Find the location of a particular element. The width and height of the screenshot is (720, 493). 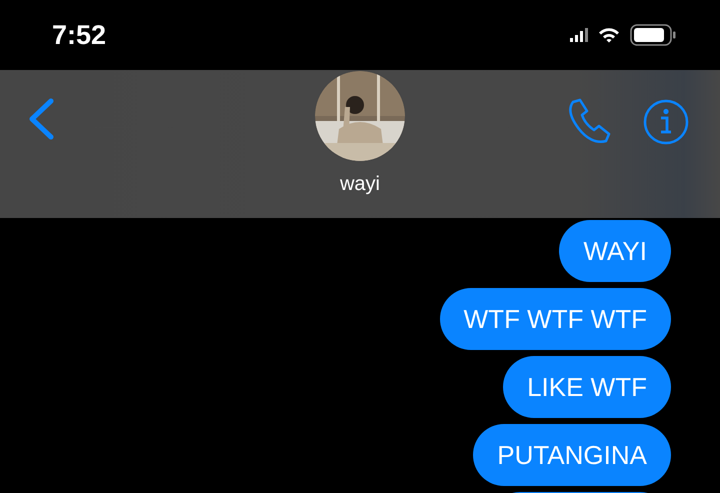

wifi-icon is located at coordinates (609, 35).